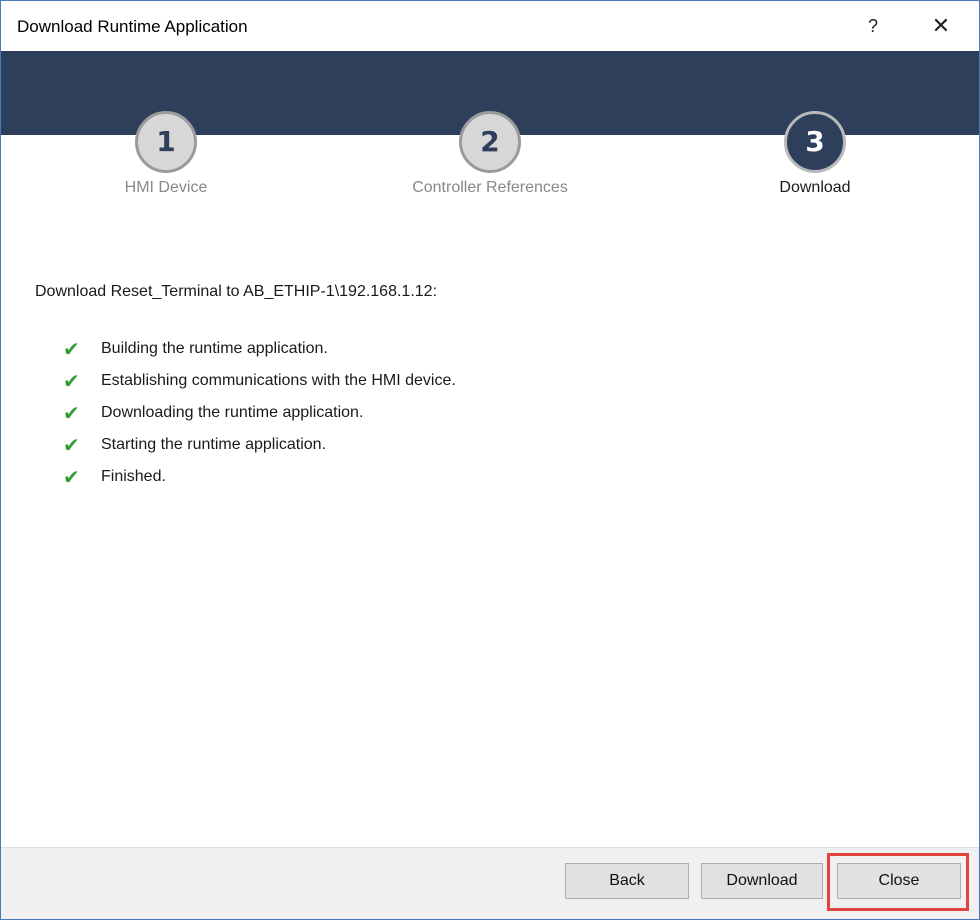 The width and height of the screenshot is (980, 920). I want to click on step-download: 3 Download, so click(815, 154).